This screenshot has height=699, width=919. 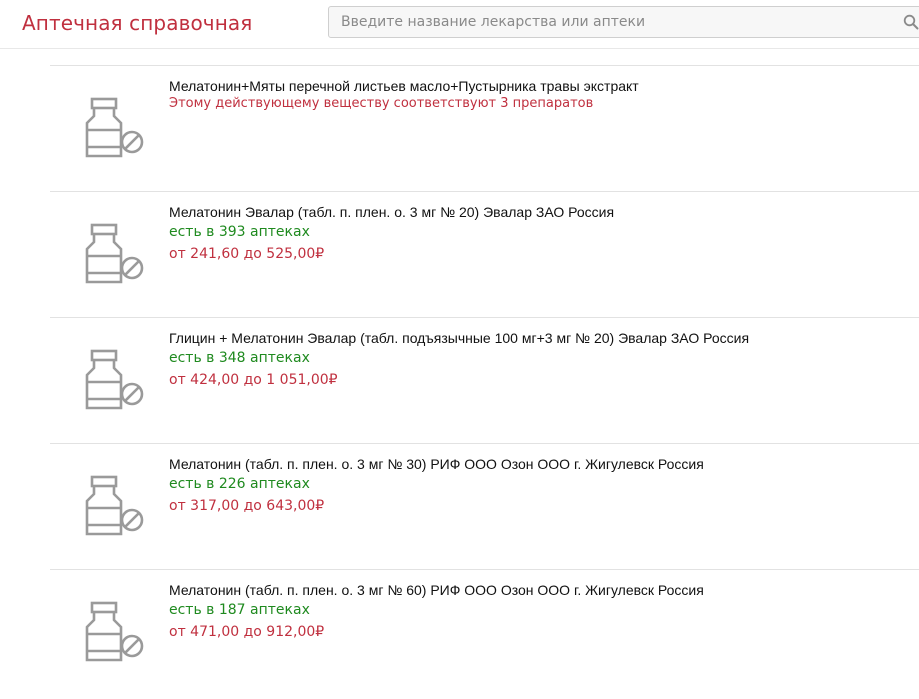 I want to click on price-range: от 317,00 до 643,00₽, so click(x=247, y=506).